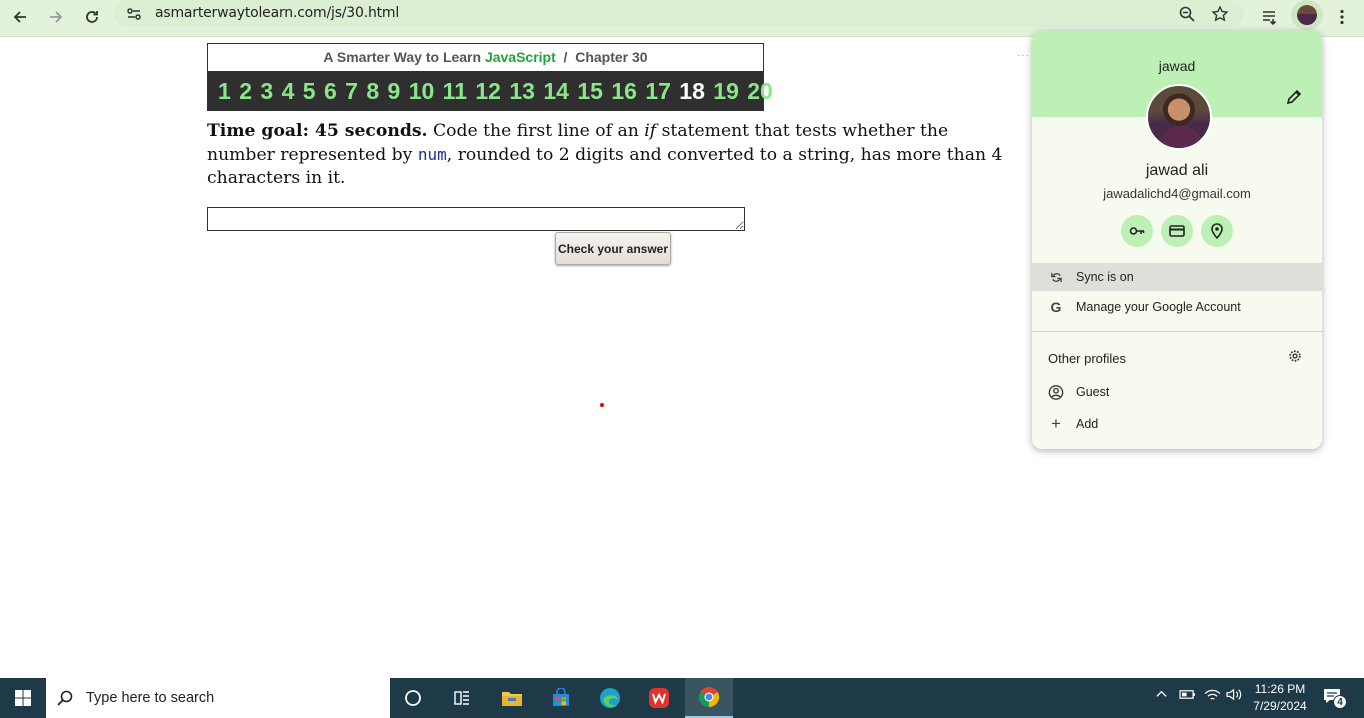 This screenshot has height=718, width=1364. I want to click on manage-account-item: G Manage your Google Account, so click(1177, 307).